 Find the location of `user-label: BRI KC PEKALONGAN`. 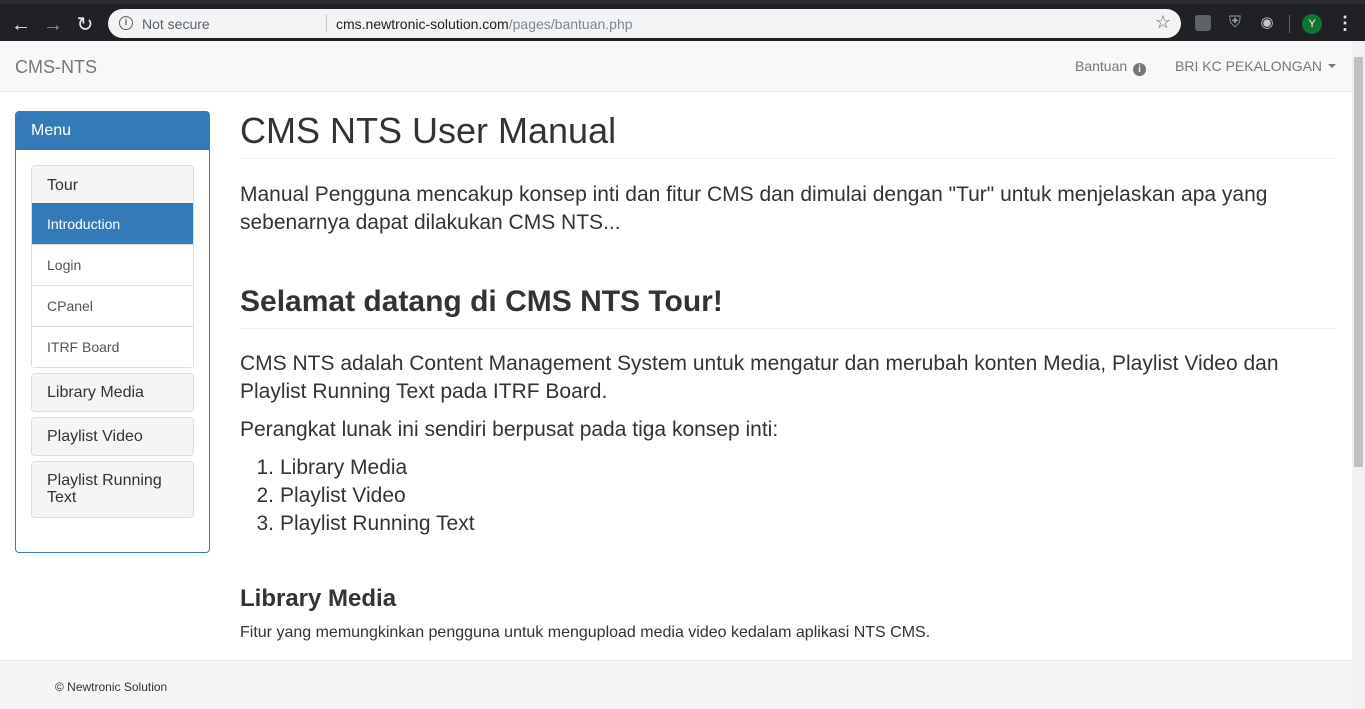

user-label: BRI KC PEKALONGAN is located at coordinates (1249, 66).